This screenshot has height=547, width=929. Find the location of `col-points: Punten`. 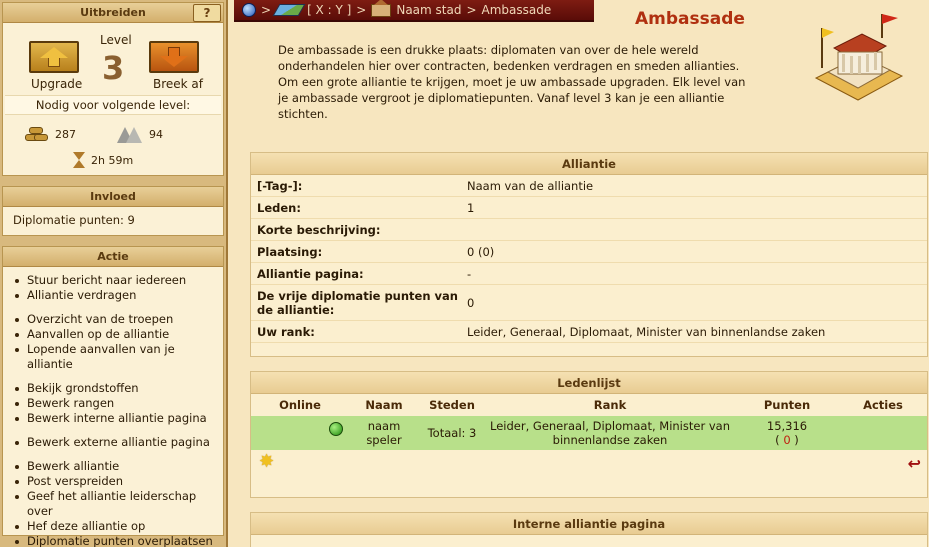

col-points: Punten is located at coordinates (787, 405).